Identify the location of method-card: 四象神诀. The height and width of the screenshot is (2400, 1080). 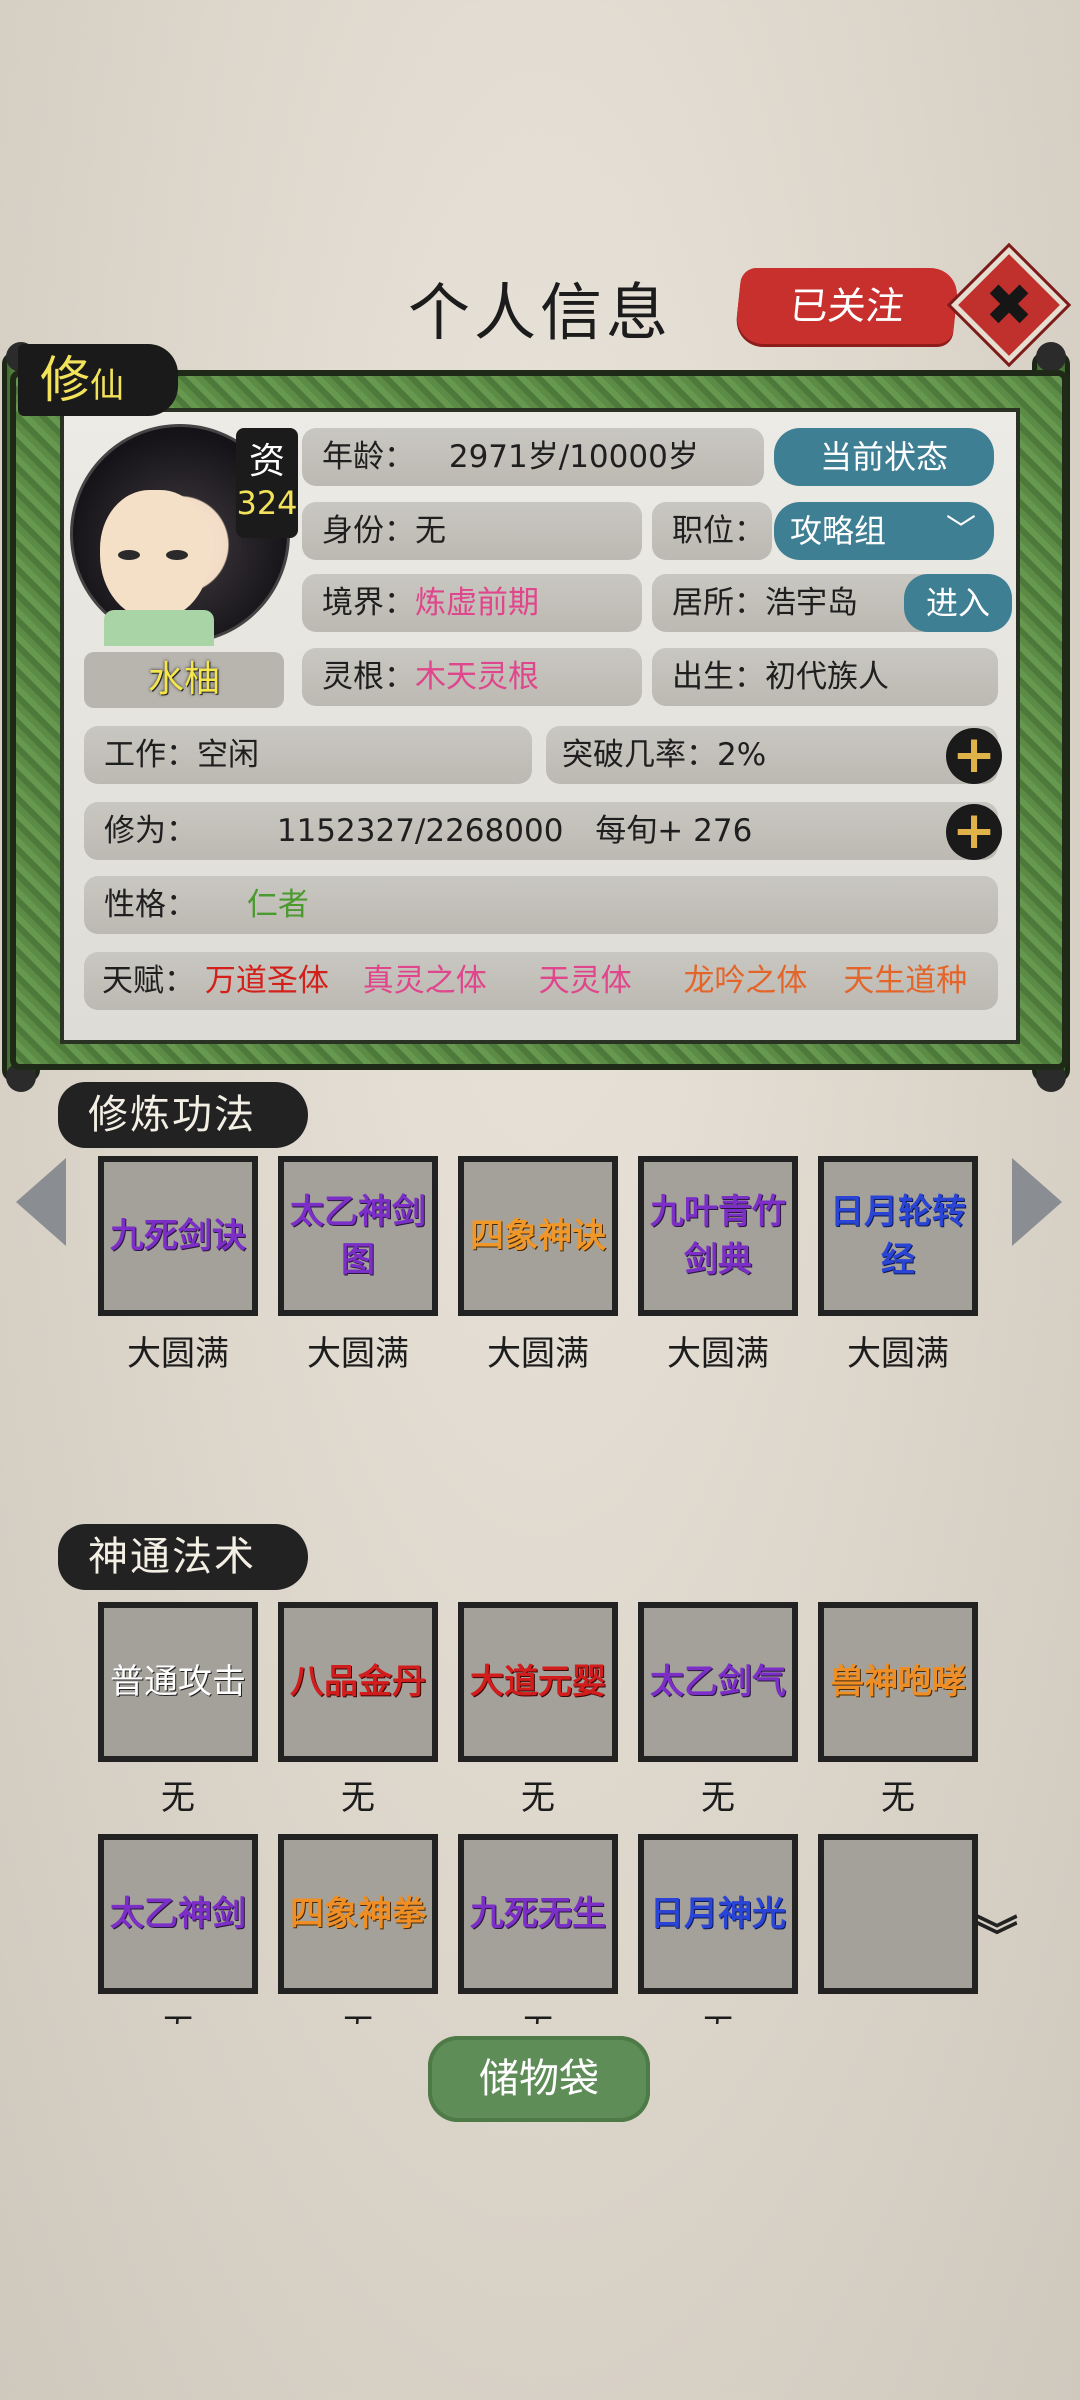
(538, 1236).